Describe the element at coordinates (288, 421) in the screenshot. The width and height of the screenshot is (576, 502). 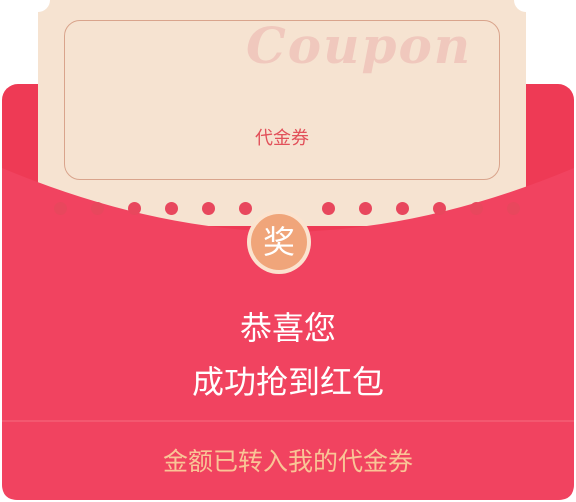
I see `footer-divider` at that location.